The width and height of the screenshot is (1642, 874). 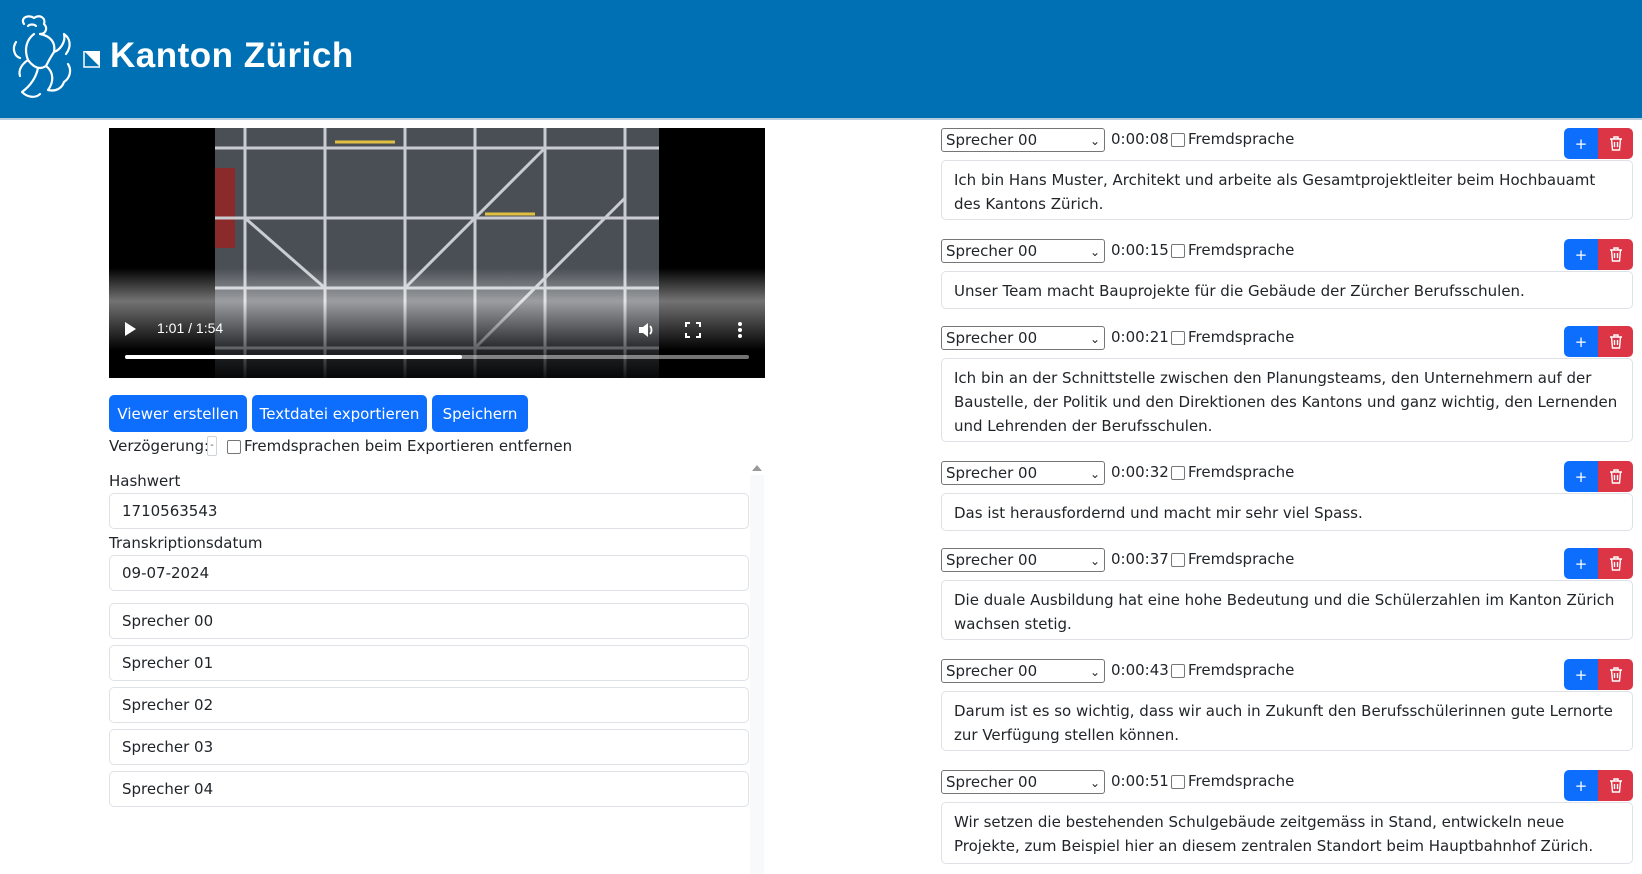 I want to click on brand-title: Kanton Zürich, so click(x=232, y=55).